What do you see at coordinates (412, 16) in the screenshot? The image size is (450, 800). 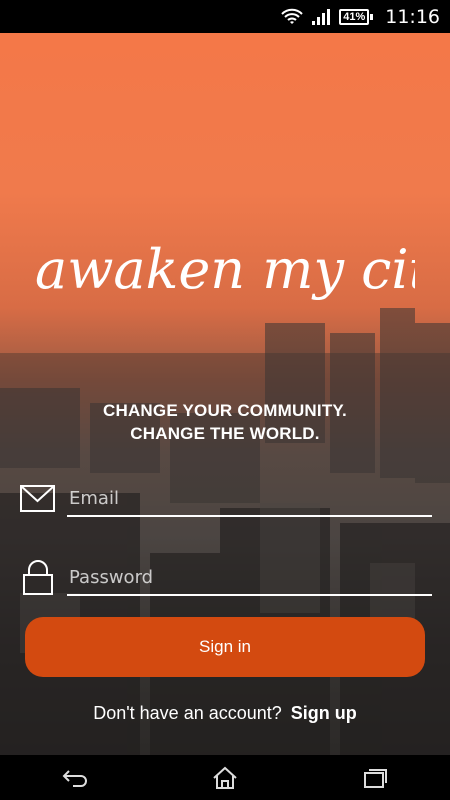 I see `clock: 11:16` at bounding box center [412, 16].